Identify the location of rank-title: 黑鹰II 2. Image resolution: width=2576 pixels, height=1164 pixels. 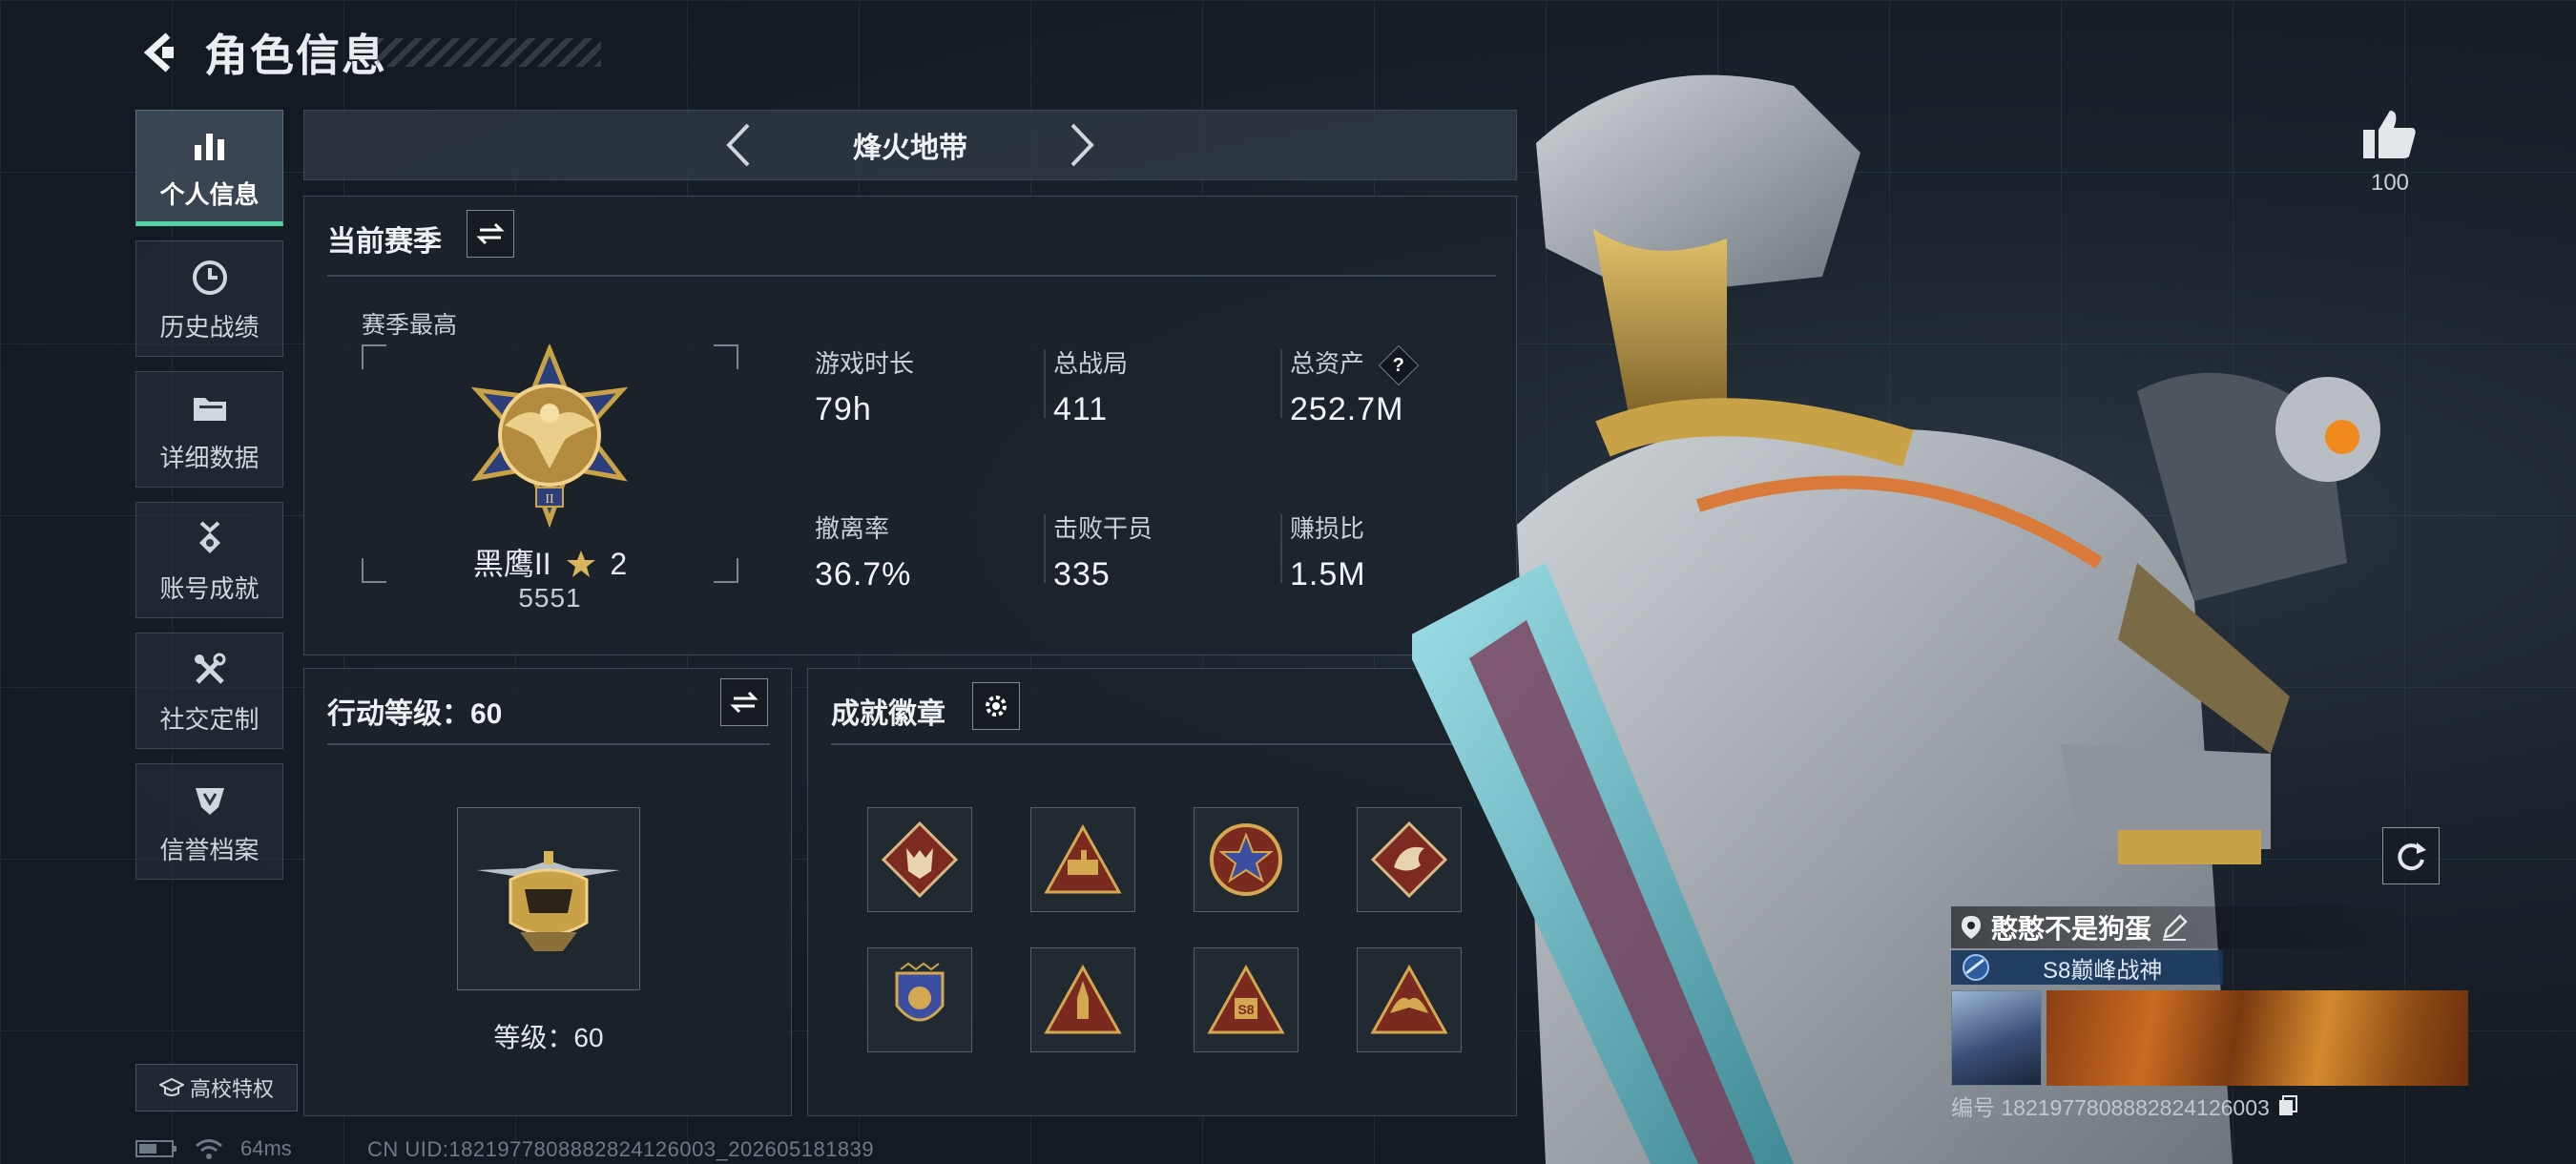
(550, 562).